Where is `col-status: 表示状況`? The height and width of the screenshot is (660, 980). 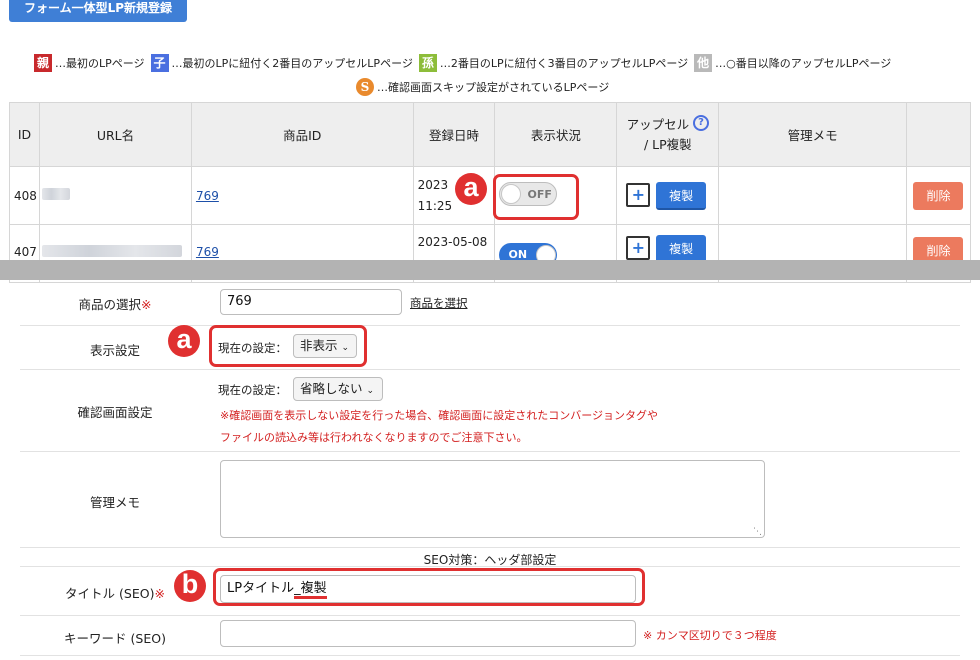 col-status: 表示状況 is located at coordinates (556, 134).